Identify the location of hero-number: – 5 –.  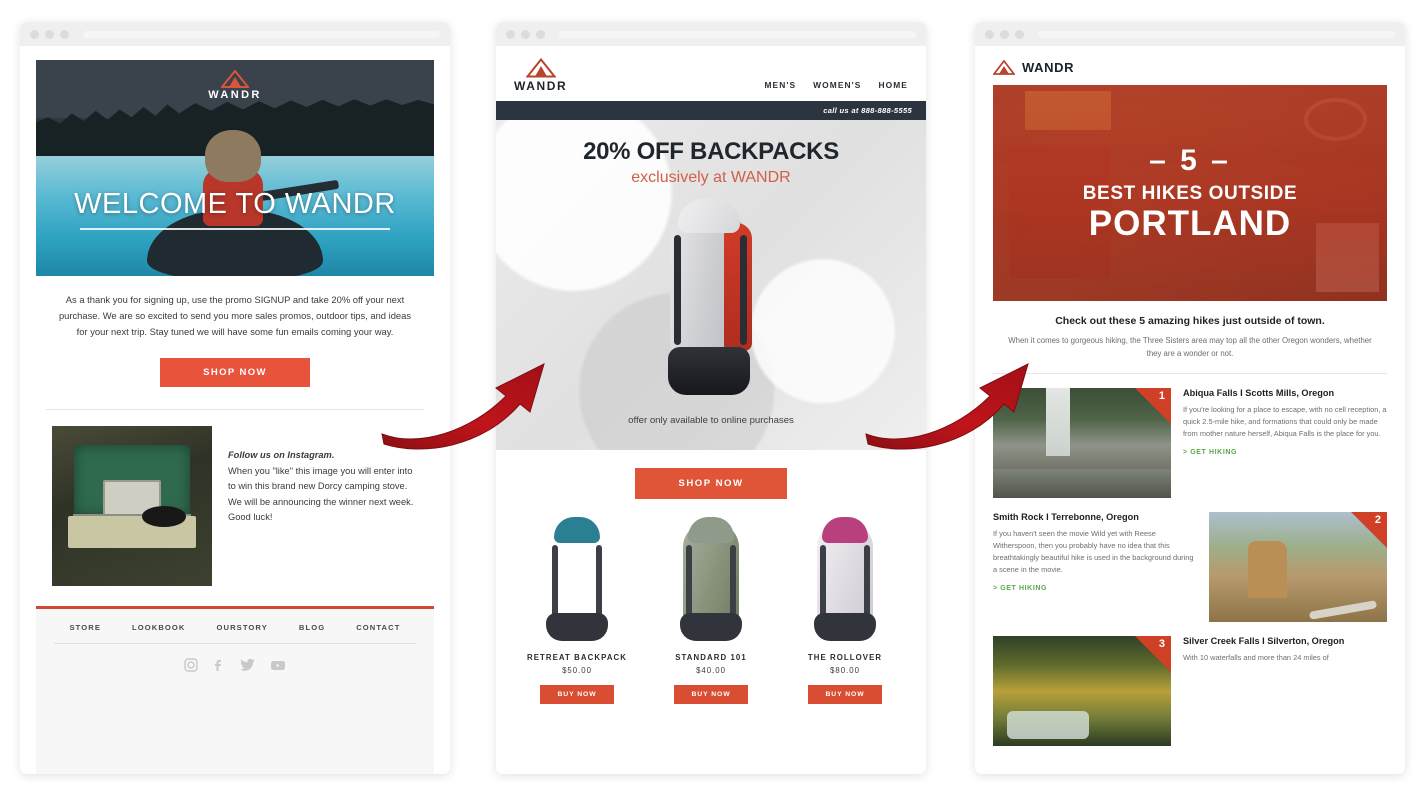
(1190, 160).